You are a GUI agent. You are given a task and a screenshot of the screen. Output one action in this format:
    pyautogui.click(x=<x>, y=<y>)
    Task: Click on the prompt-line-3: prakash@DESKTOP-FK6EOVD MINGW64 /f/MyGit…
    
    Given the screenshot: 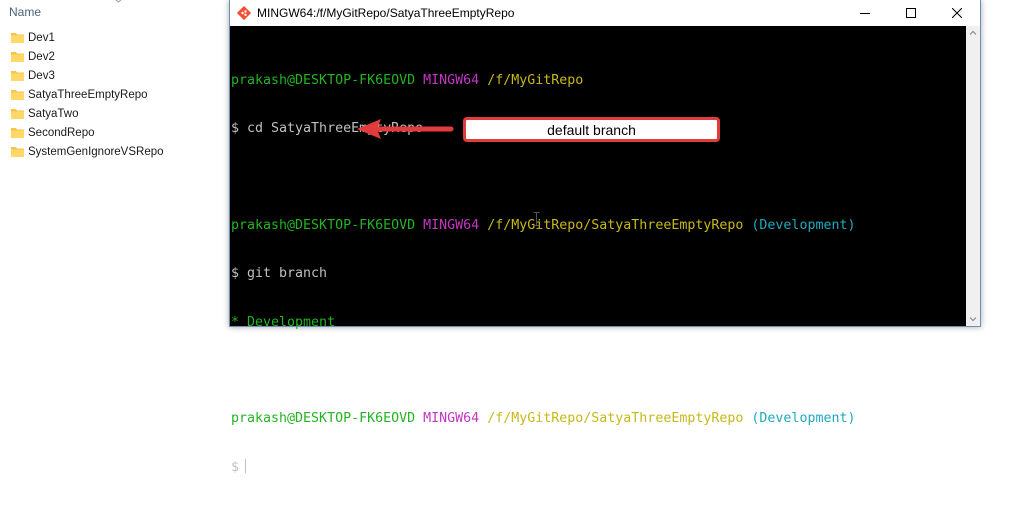 What is the action you would take?
    pyautogui.click(x=598, y=419)
    